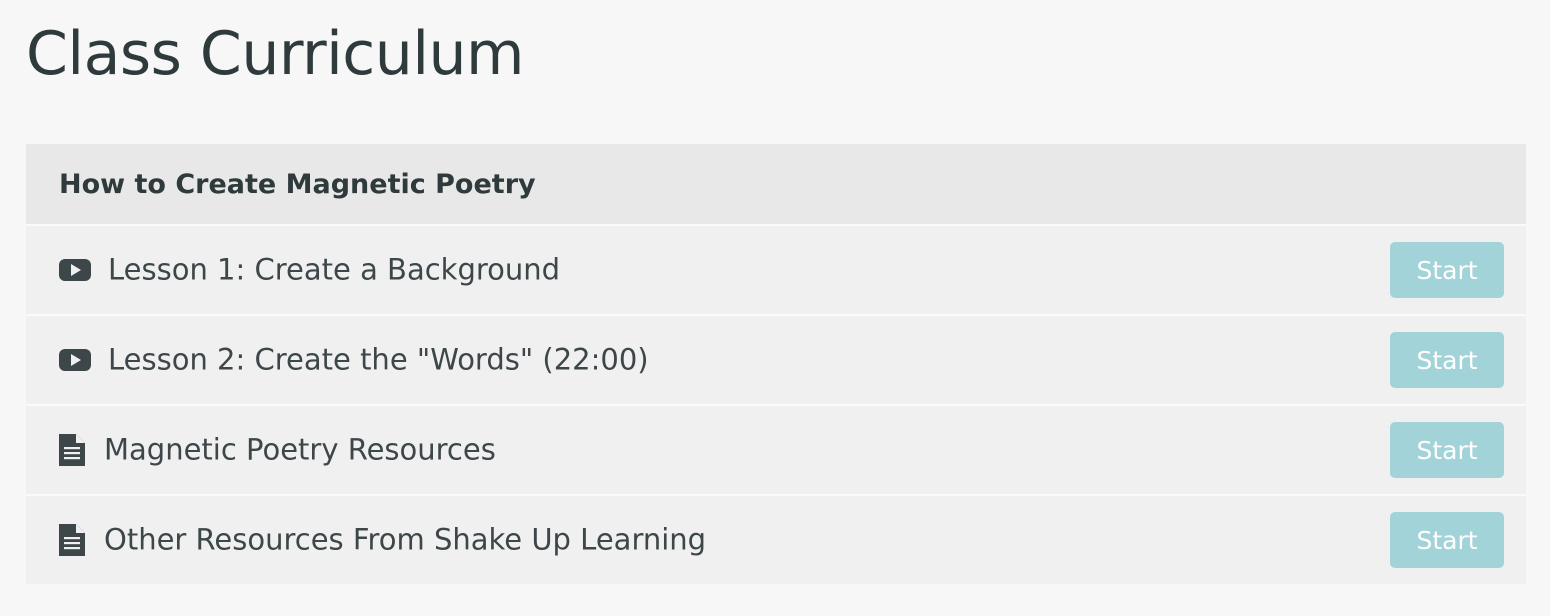  What do you see at coordinates (297, 184) in the screenshot?
I see `section-title: How to Create Magnetic Poetry` at bounding box center [297, 184].